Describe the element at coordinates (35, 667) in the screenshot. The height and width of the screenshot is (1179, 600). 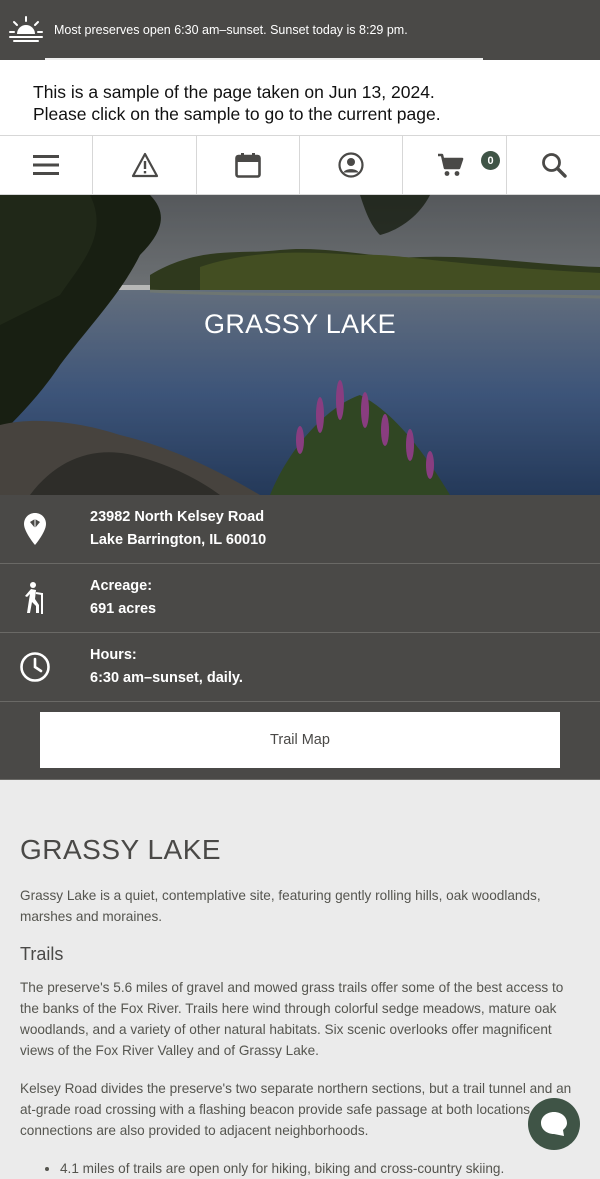
I see `clock-icon` at that location.